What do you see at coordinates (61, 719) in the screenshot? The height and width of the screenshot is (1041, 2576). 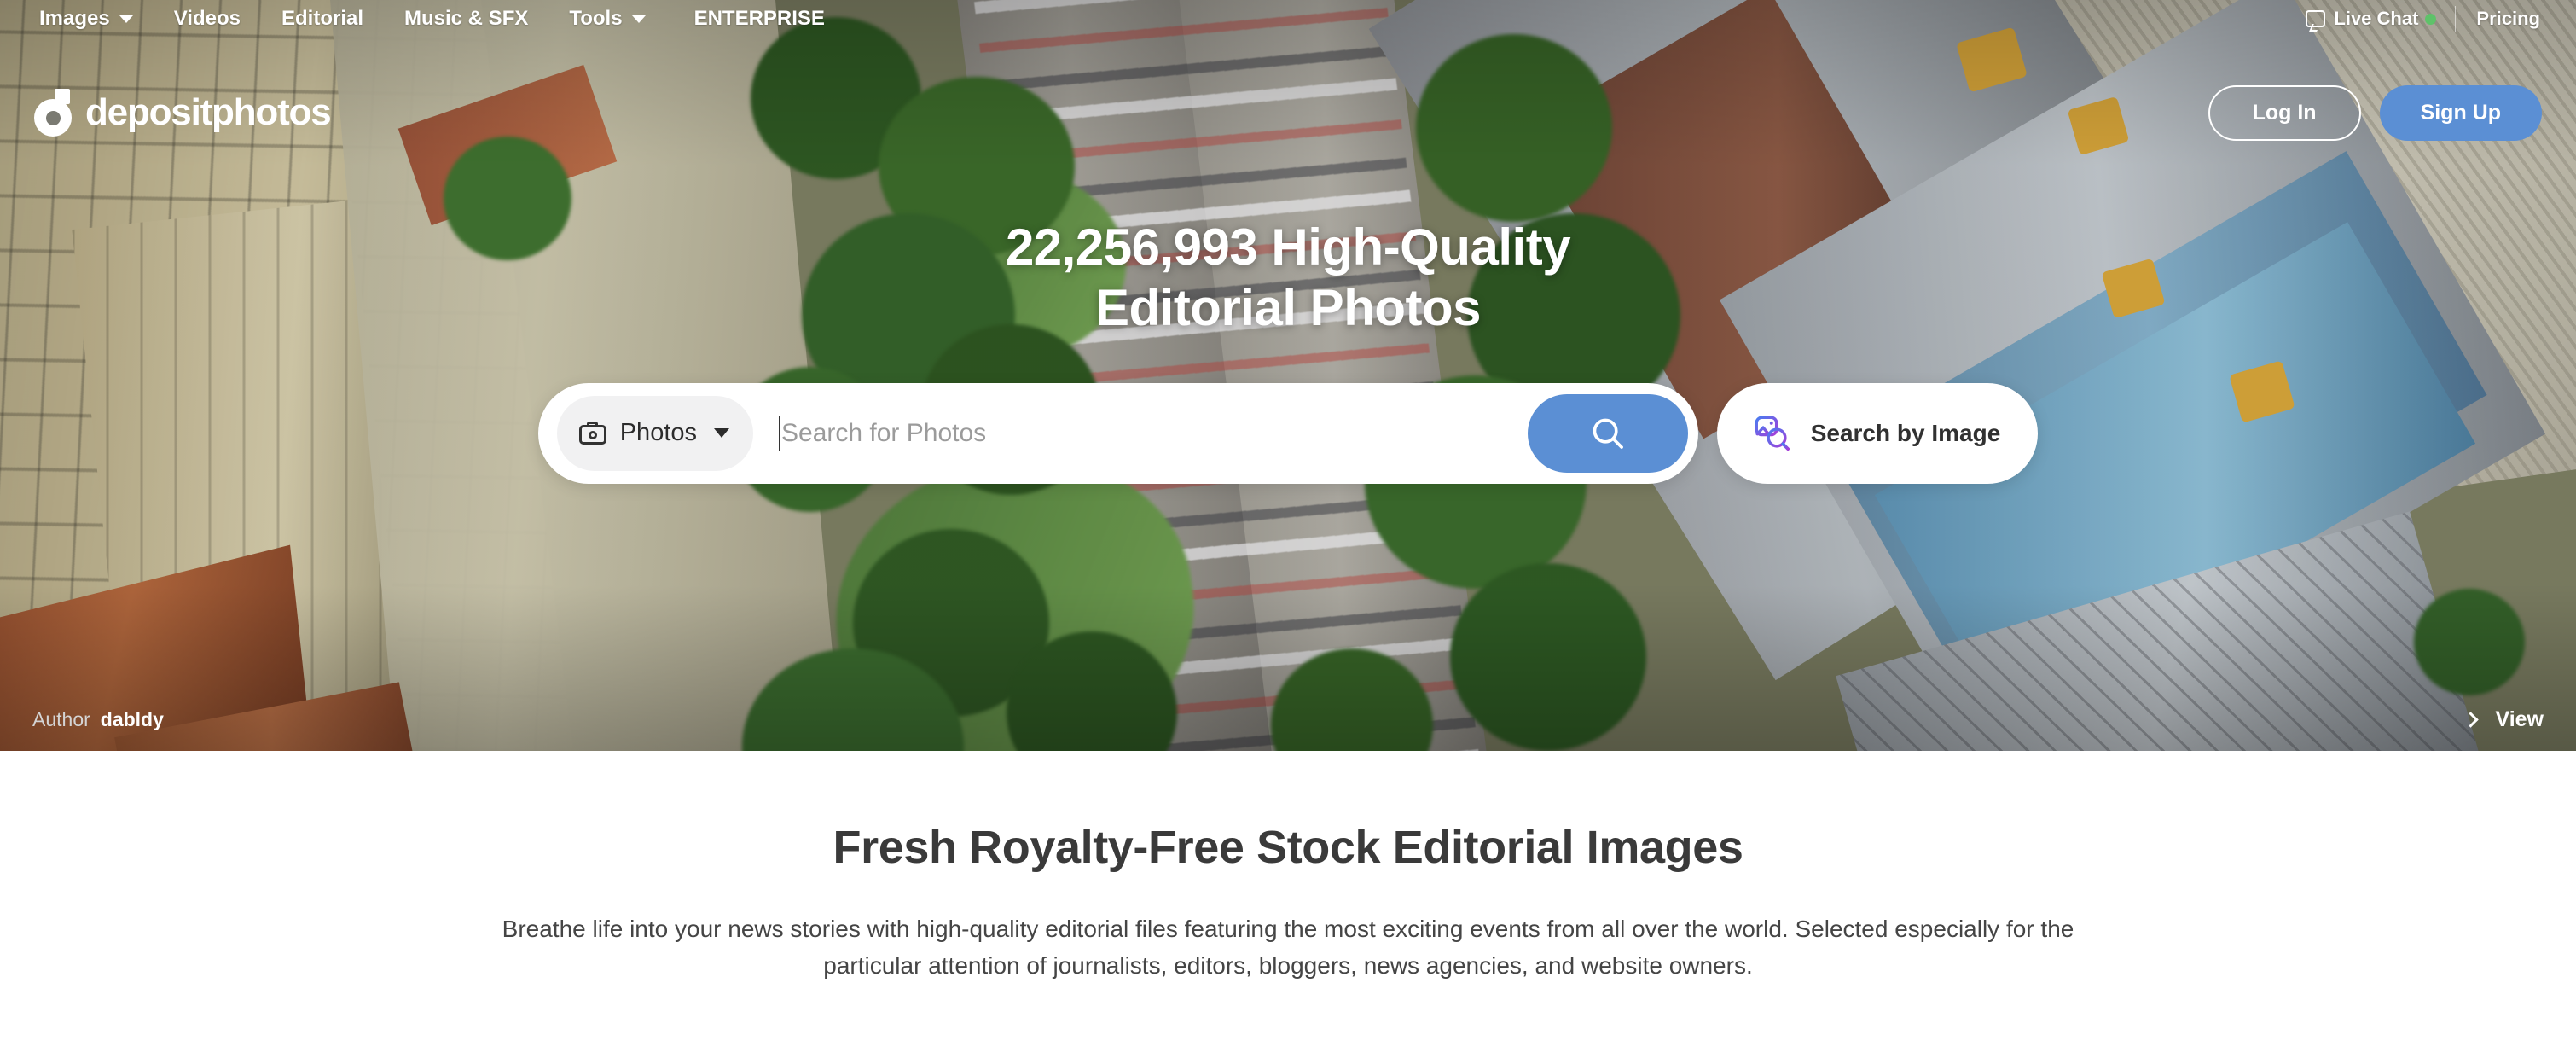 I see `author-label: Author` at bounding box center [61, 719].